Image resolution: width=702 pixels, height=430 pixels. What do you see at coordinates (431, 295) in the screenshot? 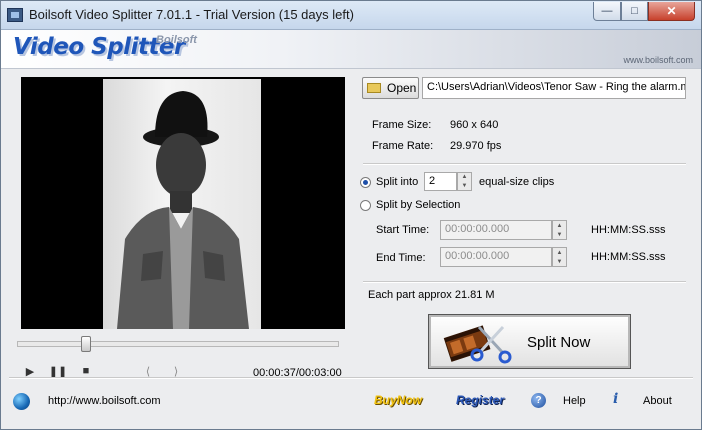
I see `each-part-size: Each part approx 21.81 M` at bounding box center [431, 295].